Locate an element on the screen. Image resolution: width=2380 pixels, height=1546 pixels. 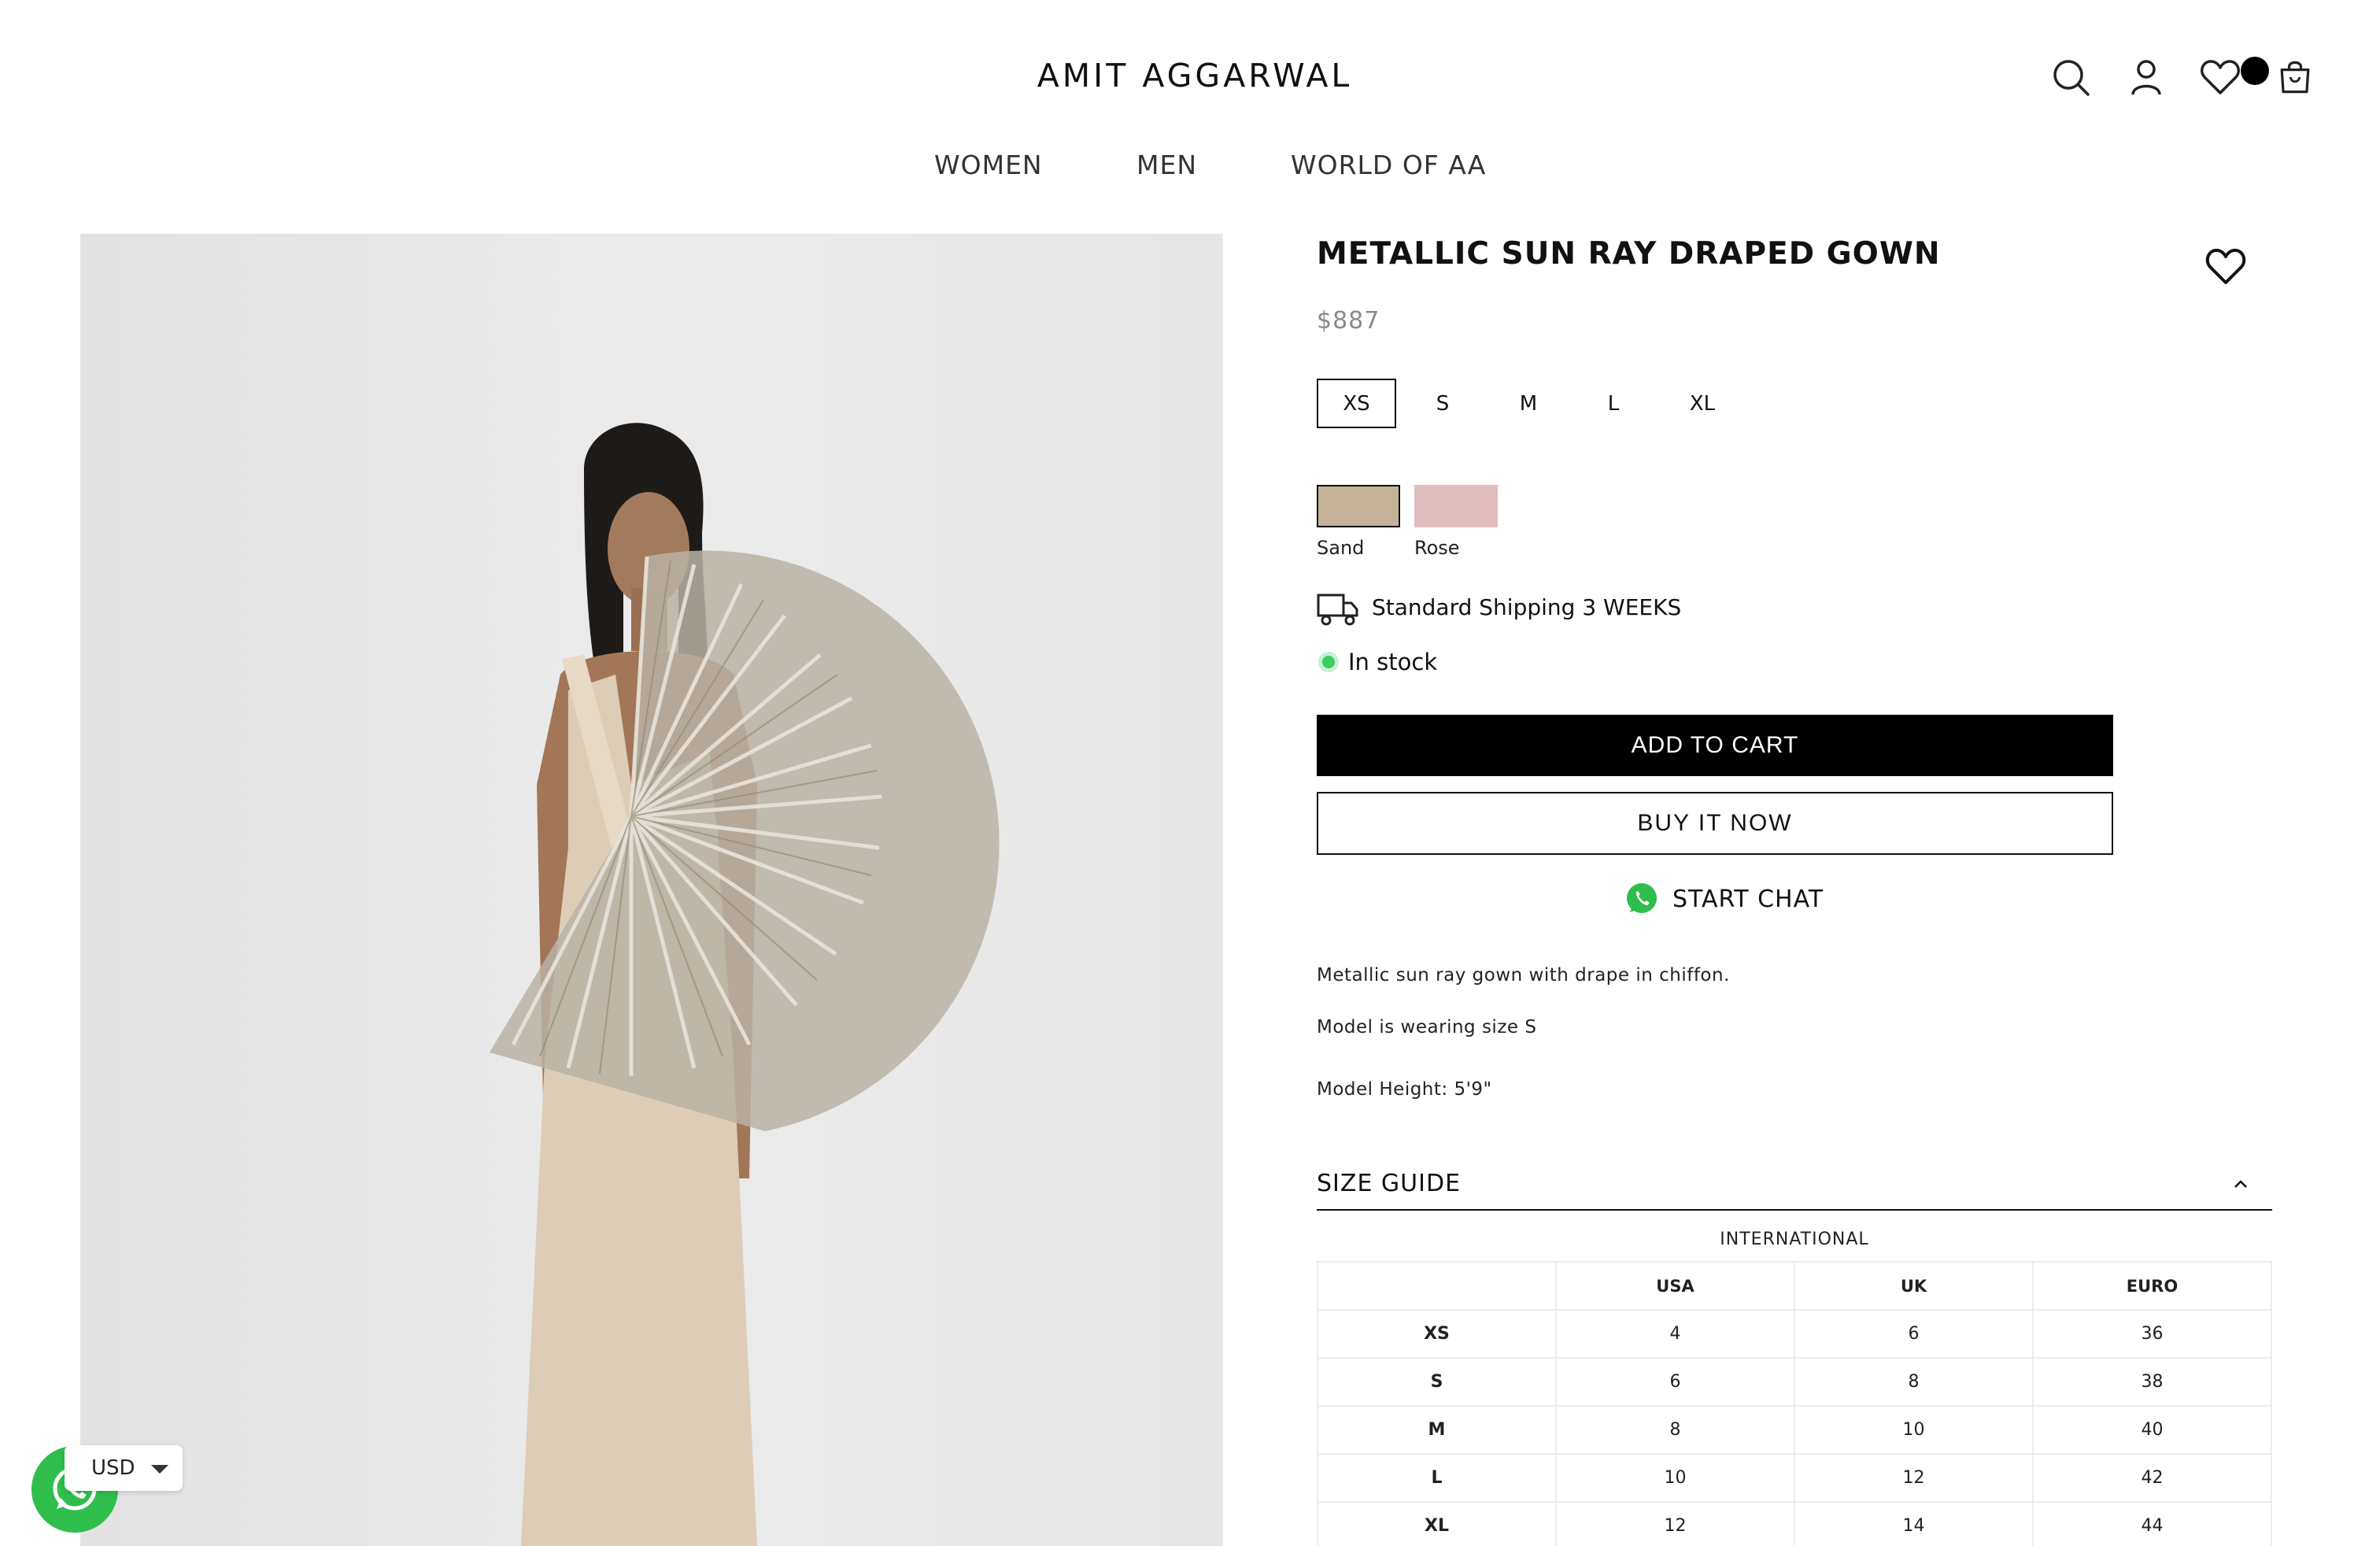
start-chat-button: START CHAT is located at coordinates (1724, 899).